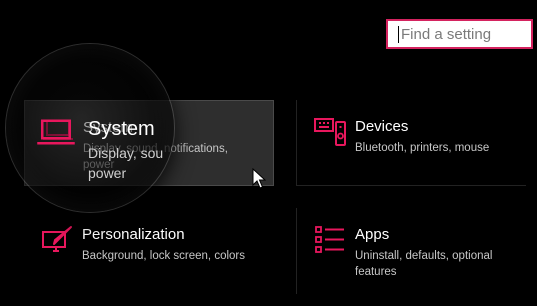 The image size is (537, 306). I want to click on tile-devices-description: Bluetooth, printers, mouse, so click(422, 148).